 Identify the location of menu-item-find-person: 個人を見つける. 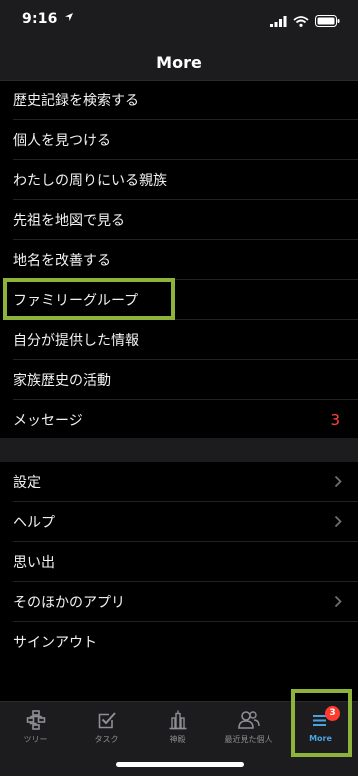
(179, 140).